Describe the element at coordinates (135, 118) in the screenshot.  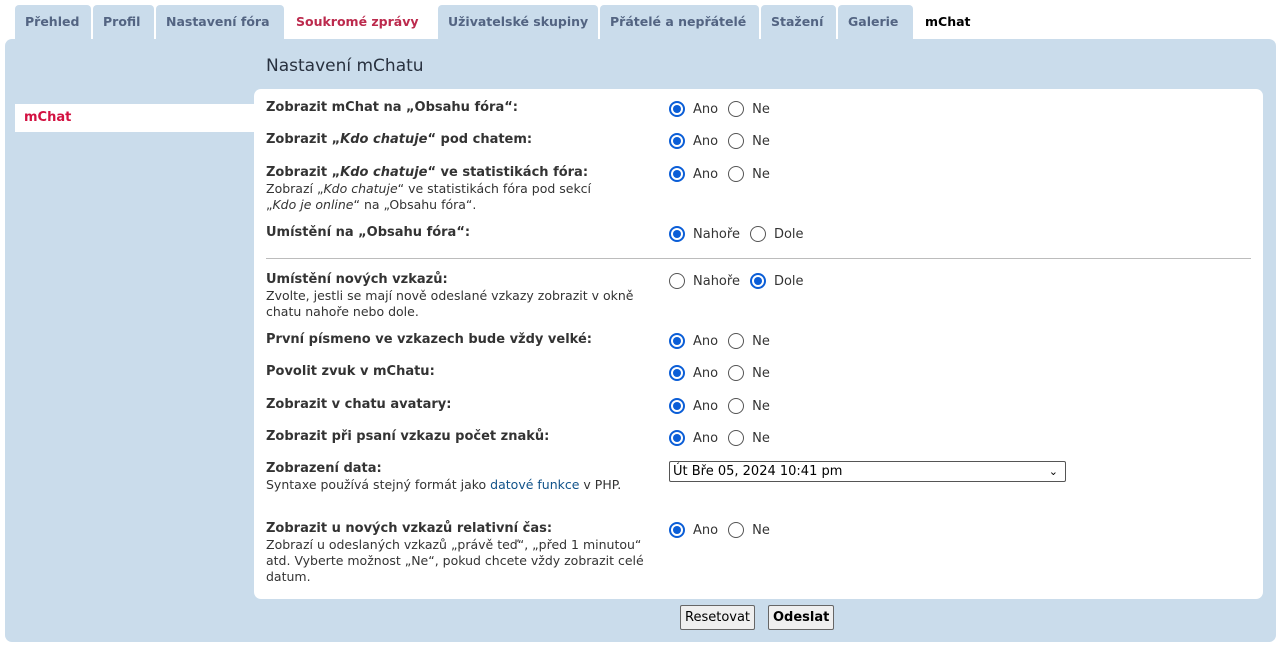
I see `sidebar-item-mchat: mChat` at that location.